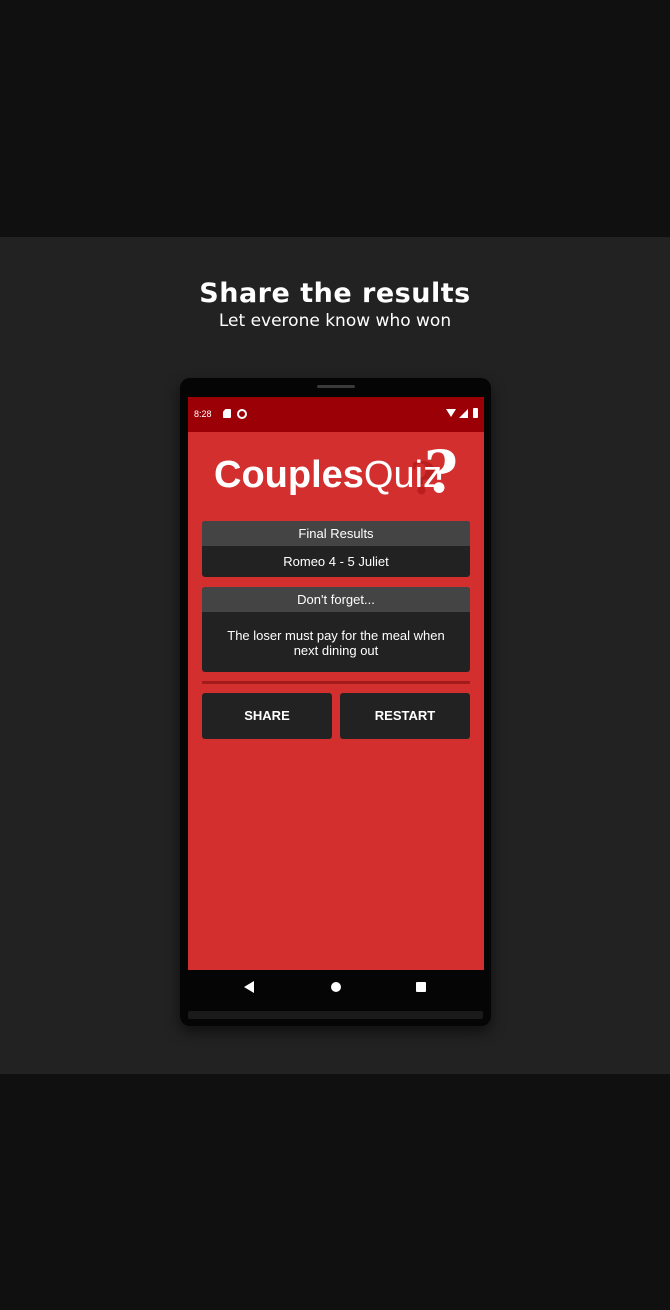 The height and width of the screenshot is (1310, 670). I want to click on results-card: Final Results Romeo 4 - 5 Juliet, so click(336, 549).